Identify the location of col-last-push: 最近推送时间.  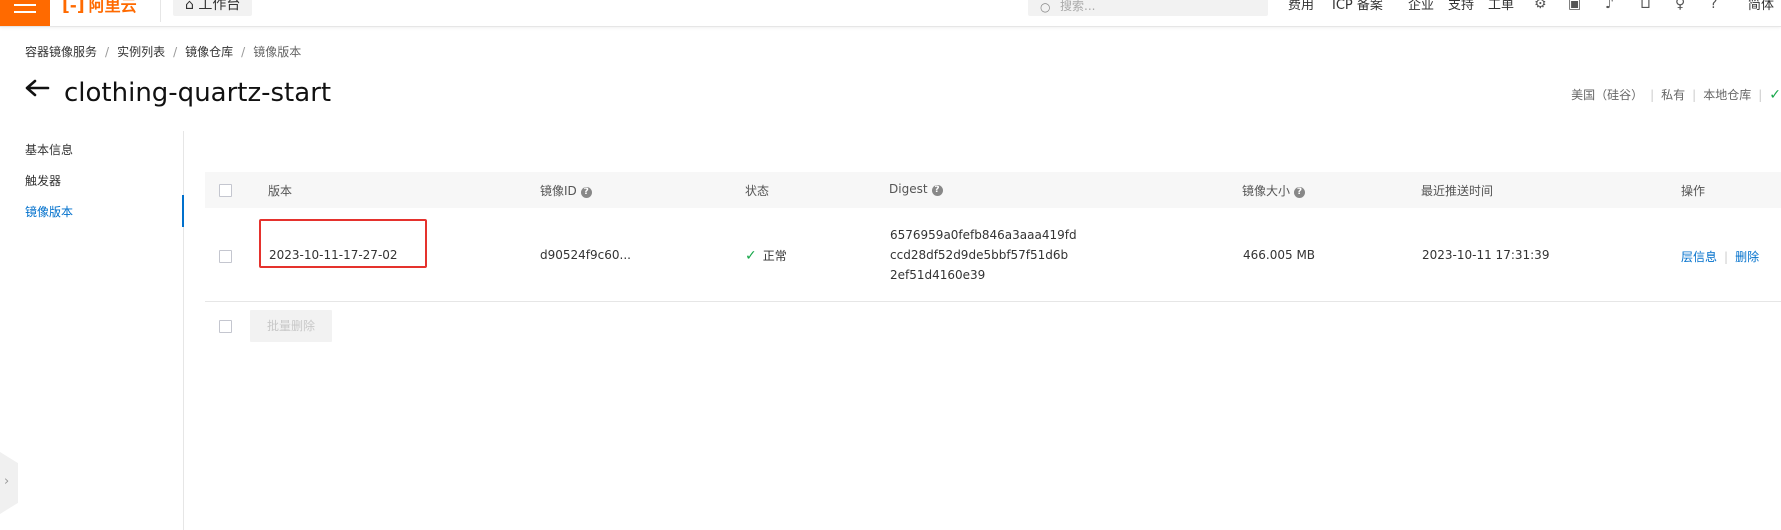
(1457, 191).